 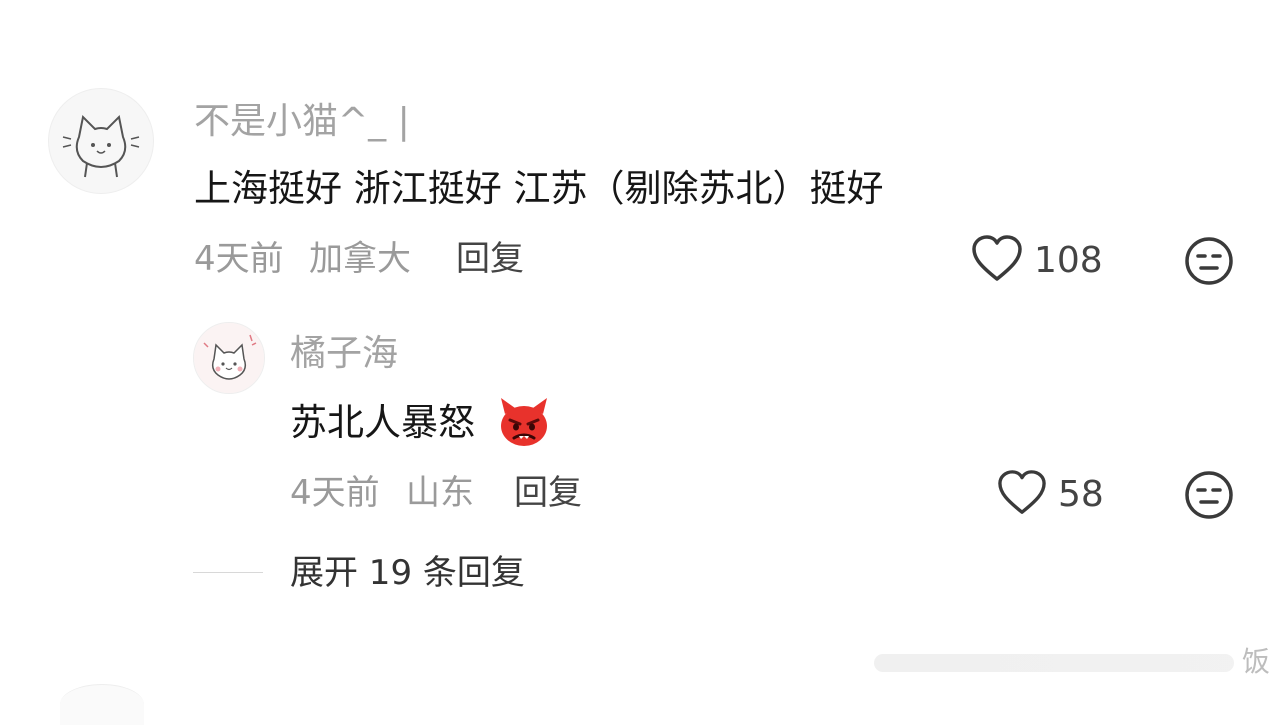 I want to click on reply-like-button, so click(x=1022, y=493).